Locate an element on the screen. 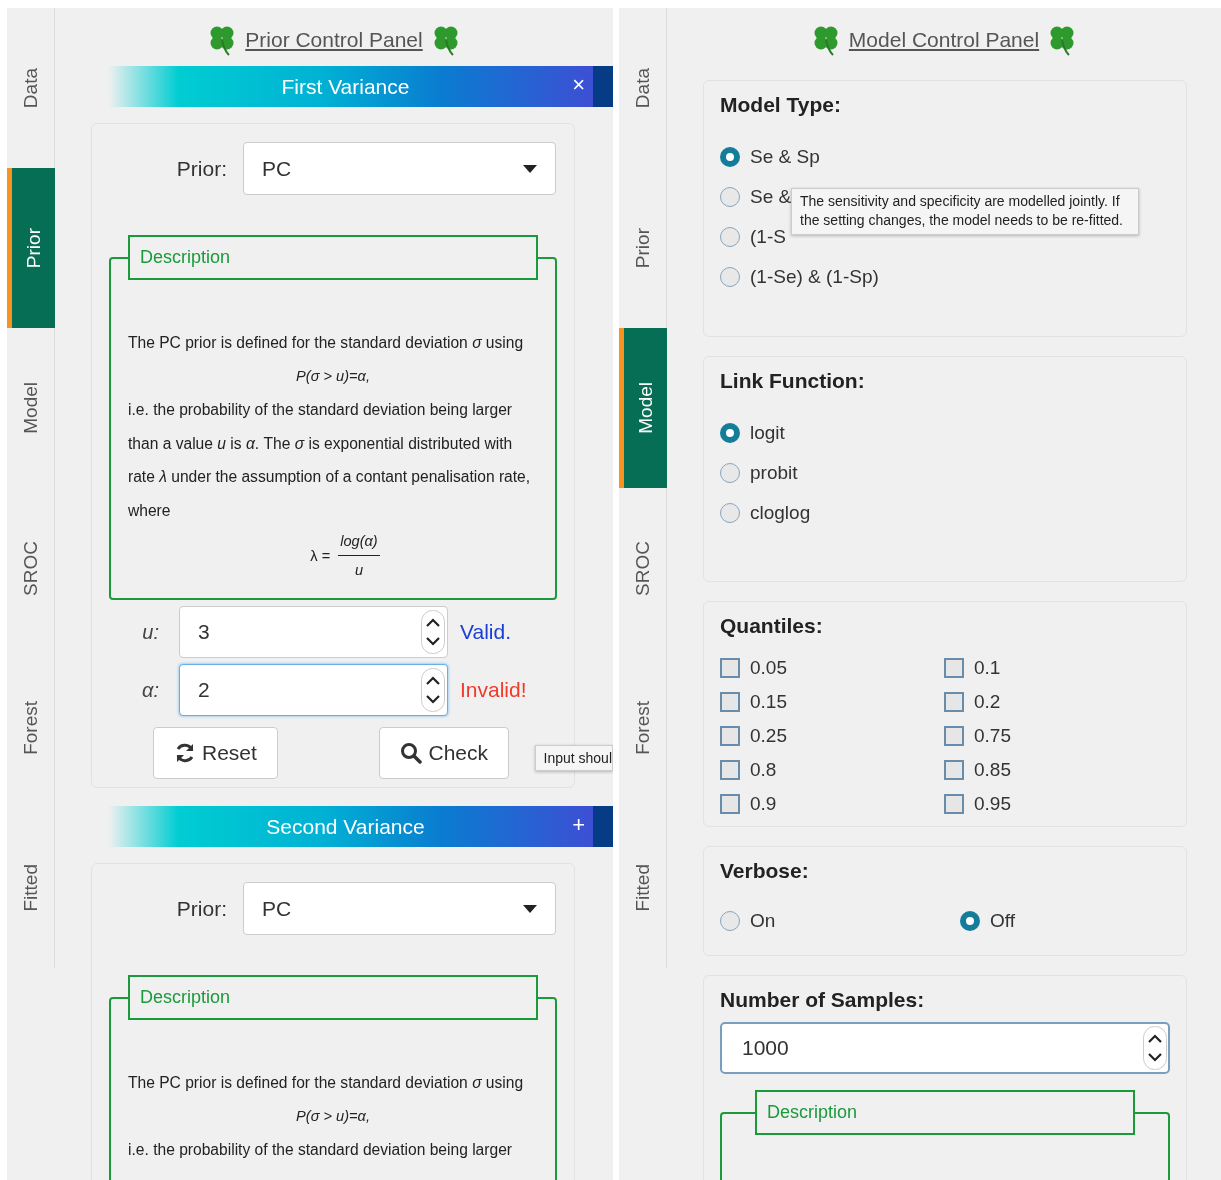  toggle-button: + is located at coordinates (578, 825).